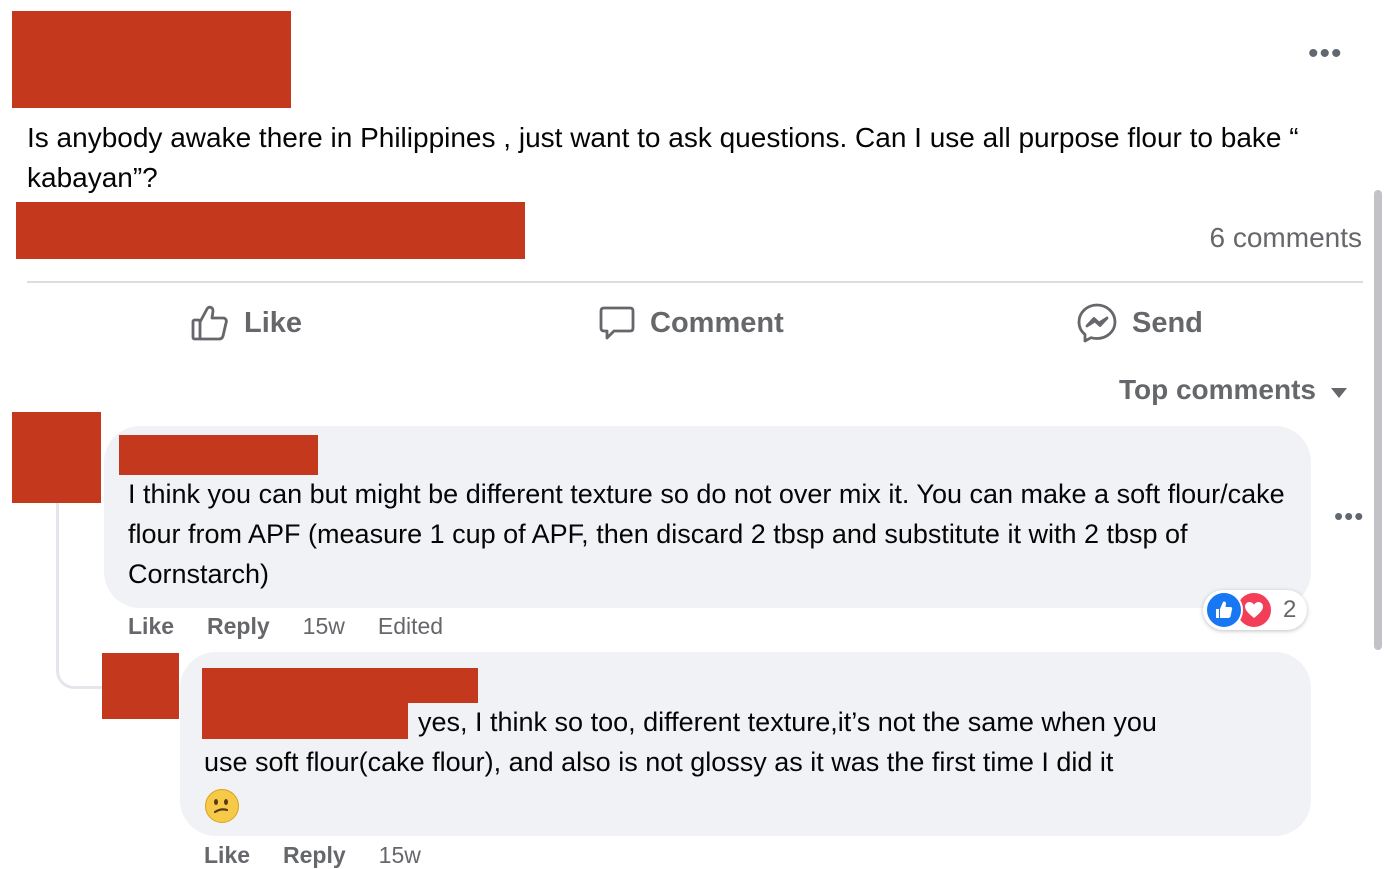  What do you see at coordinates (218, 455) in the screenshot?
I see `redacted-commenter-name` at bounding box center [218, 455].